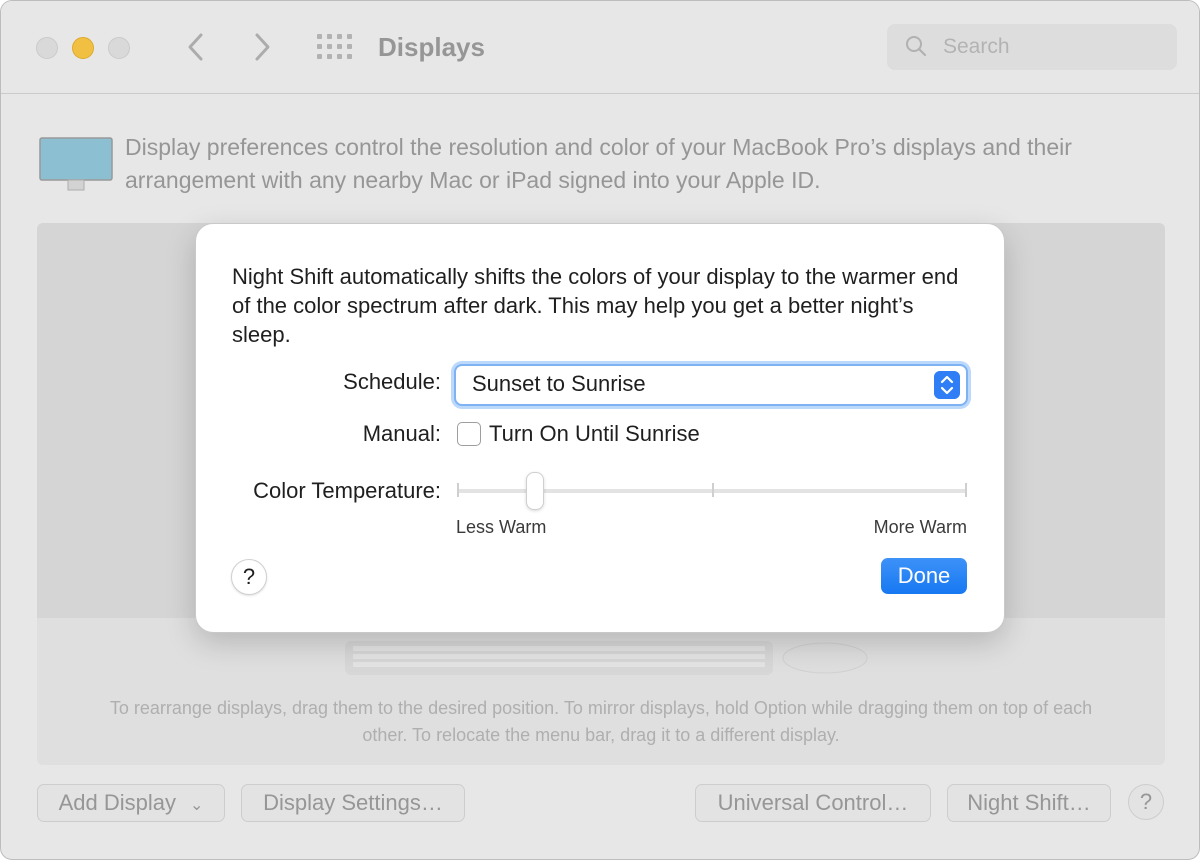  Describe the element at coordinates (711, 385) in the screenshot. I see `schedule-select: Sunset to Sunrise` at that location.